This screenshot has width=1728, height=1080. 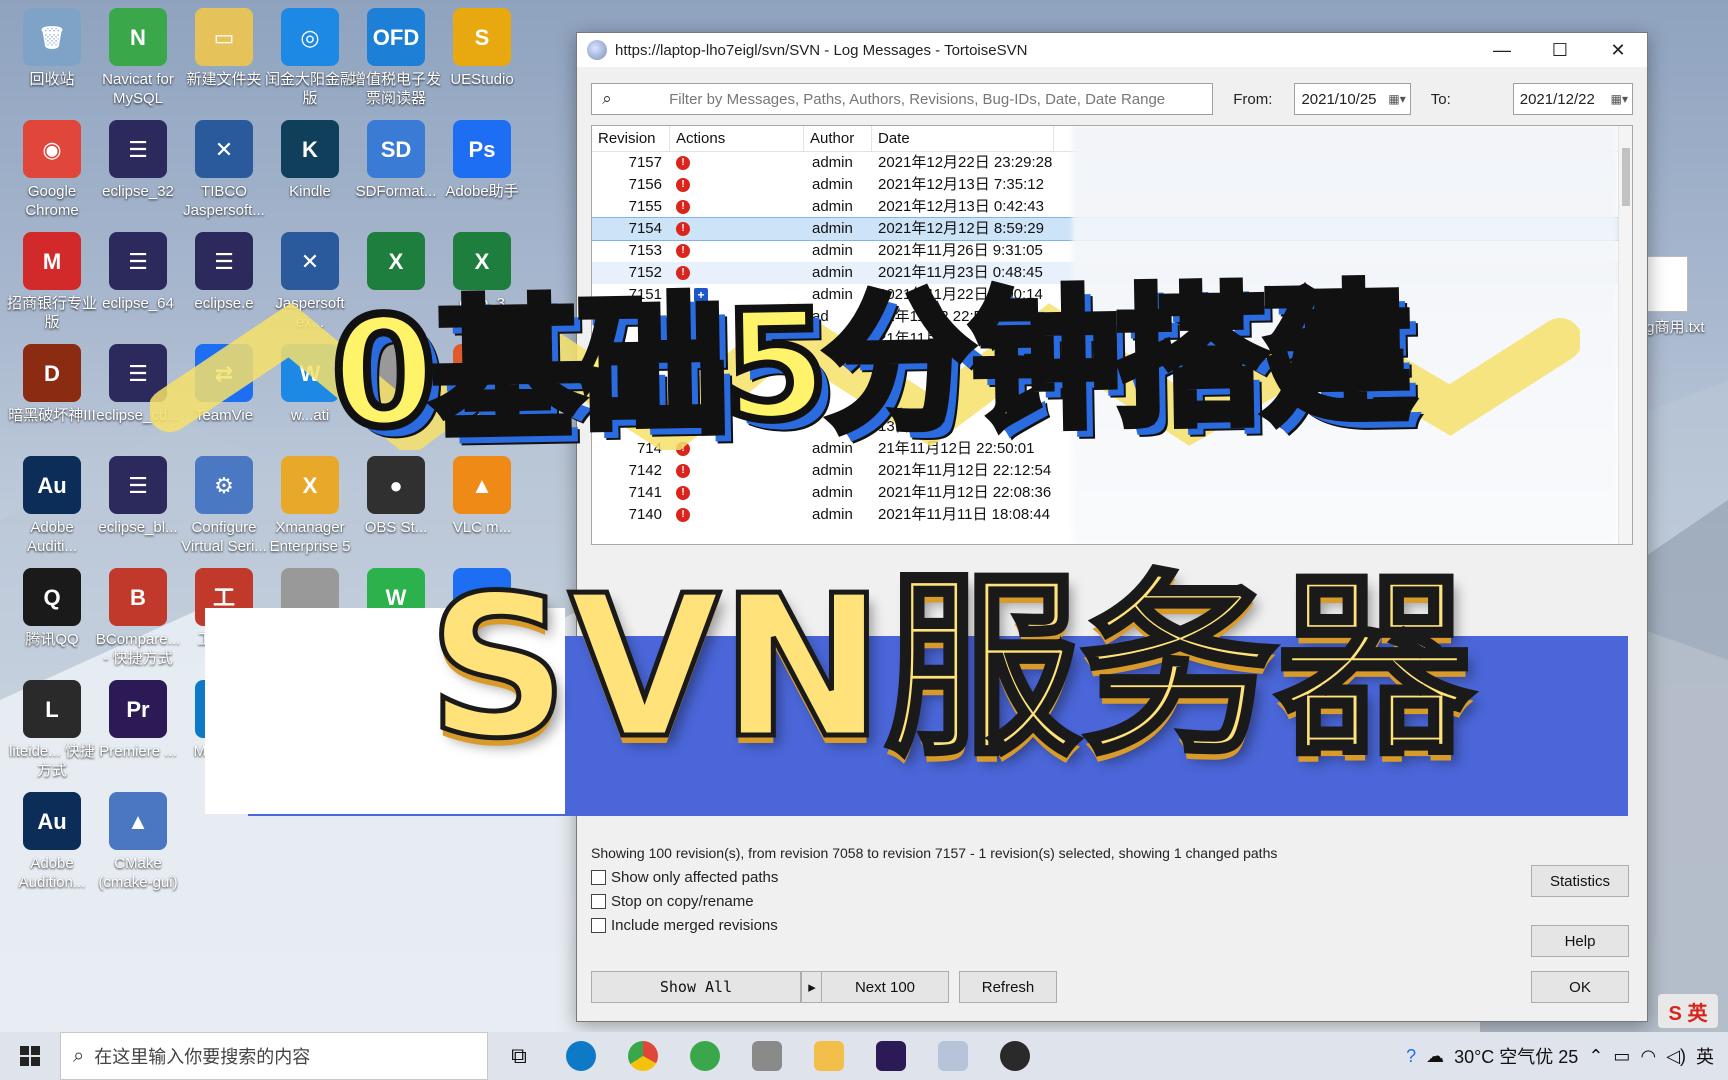 I want to click on system-tray: ? ☁ 30°C 空气优 25 ⌃ ▭ ◠ ◁) 英, so click(x=1567, y=1056).